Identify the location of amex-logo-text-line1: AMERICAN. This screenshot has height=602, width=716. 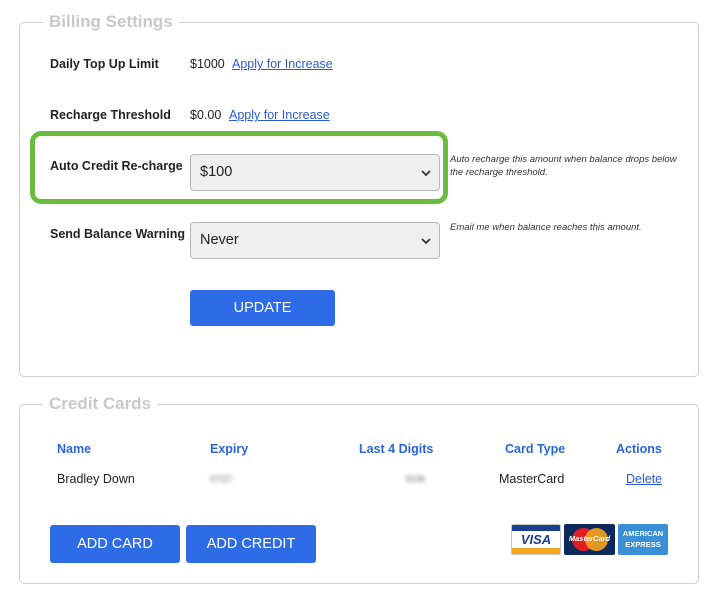
(643, 533).